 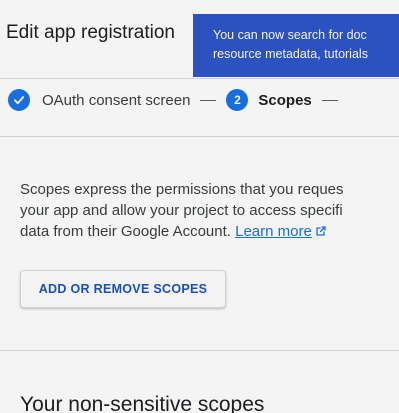 What do you see at coordinates (90, 32) in the screenshot?
I see `page-title: Edit app registration` at bounding box center [90, 32].